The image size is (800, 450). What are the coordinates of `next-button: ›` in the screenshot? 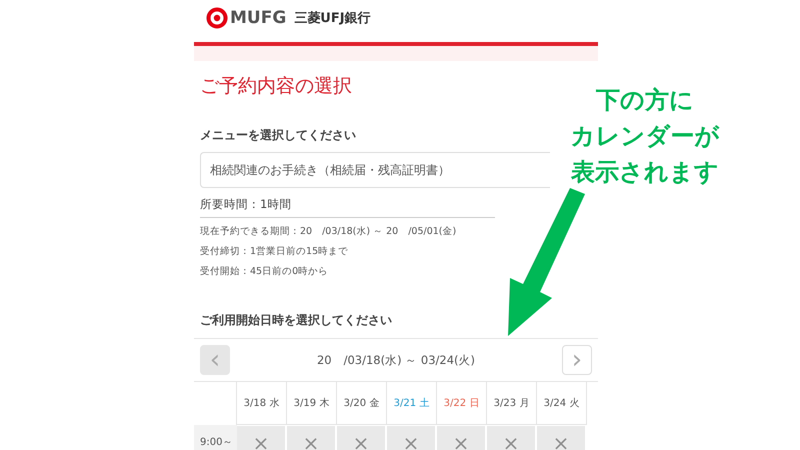 It's located at (577, 360).